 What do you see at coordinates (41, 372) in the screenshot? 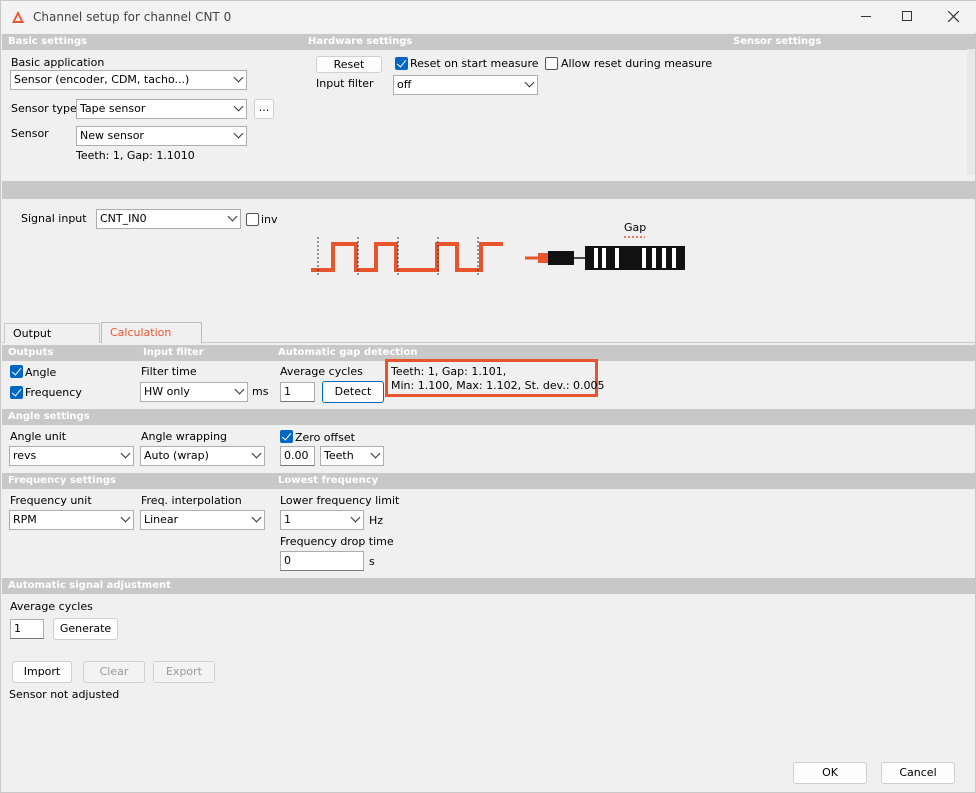
I see `angle-output-label: Angle` at bounding box center [41, 372].